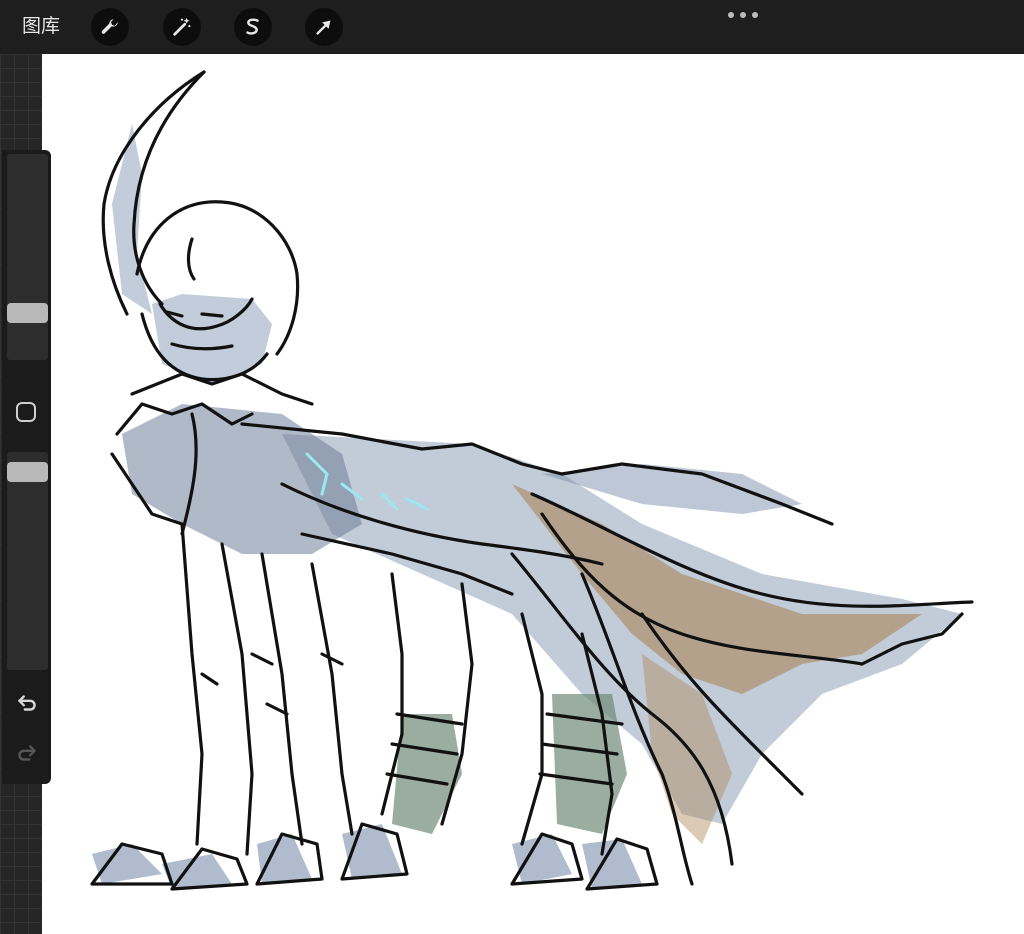 This screenshot has height=934, width=1024. What do you see at coordinates (41, 27) in the screenshot?
I see `gallery-button: 图库` at bounding box center [41, 27].